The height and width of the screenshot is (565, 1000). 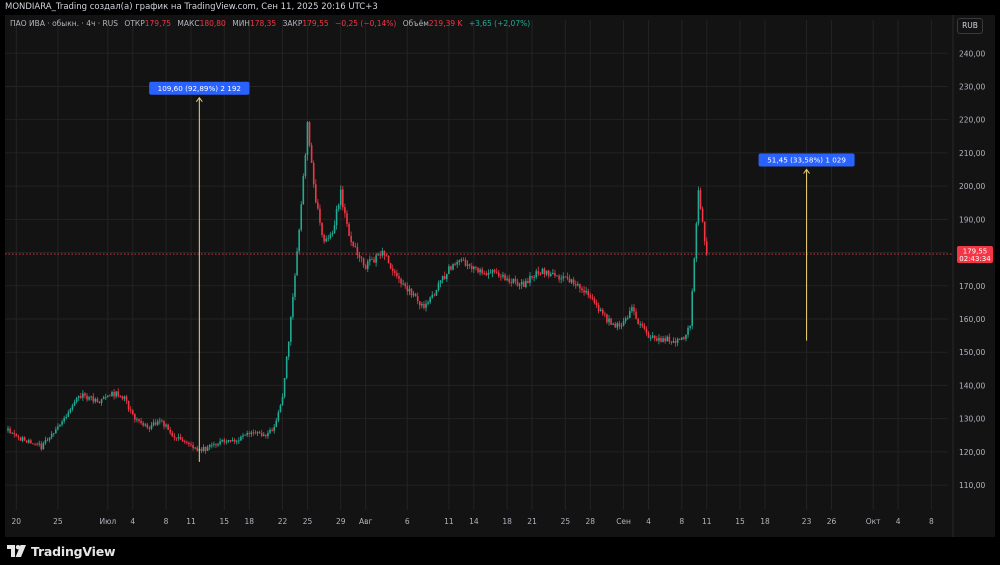 I want to click on open-label: ОТКР, so click(x=134, y=23).